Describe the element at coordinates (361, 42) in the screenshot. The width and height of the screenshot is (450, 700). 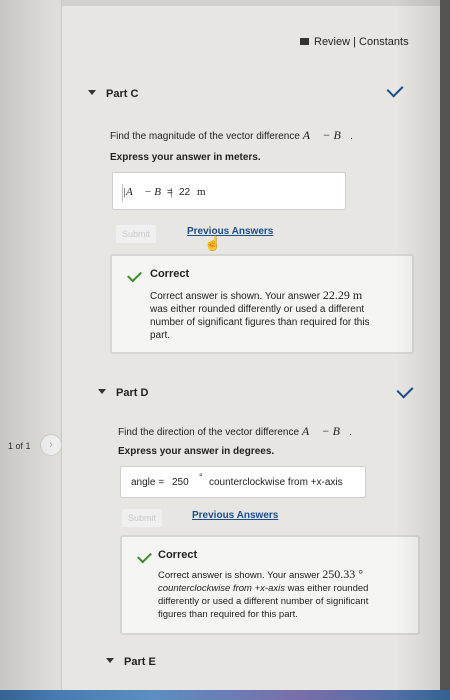
I see `review-constants-label: Review | Constants` at that location.